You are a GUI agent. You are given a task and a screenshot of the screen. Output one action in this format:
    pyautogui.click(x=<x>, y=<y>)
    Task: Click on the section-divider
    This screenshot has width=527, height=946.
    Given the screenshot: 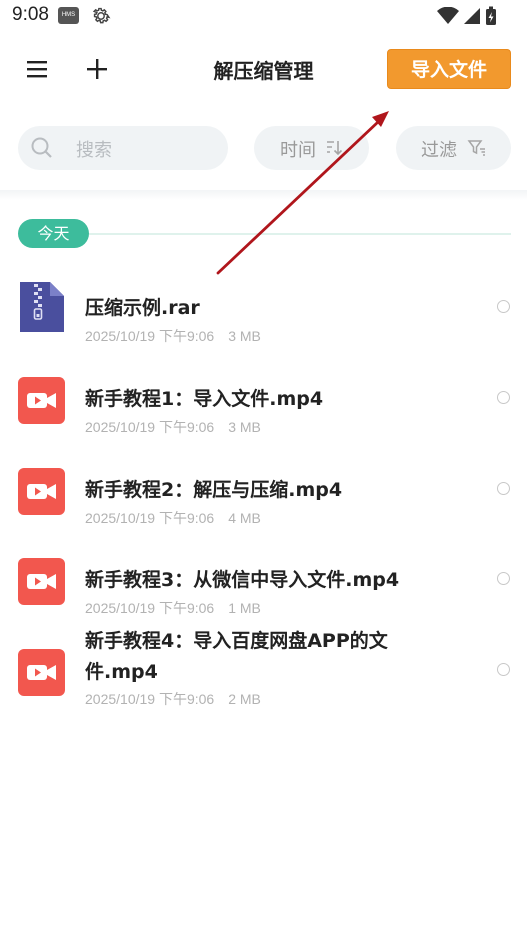 What is the action you would take?
    pyautogui.click(x=300, y=234)
    